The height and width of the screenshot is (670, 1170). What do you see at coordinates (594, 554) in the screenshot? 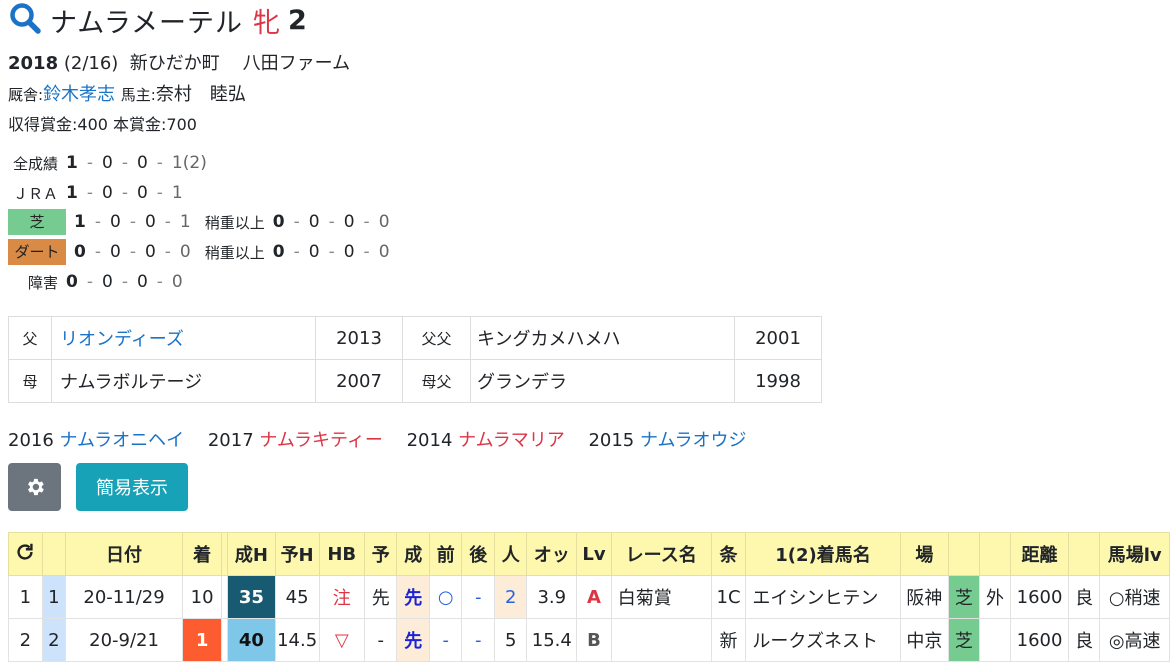
I see `col-lv: Lv` at bounding box center [594, 554].